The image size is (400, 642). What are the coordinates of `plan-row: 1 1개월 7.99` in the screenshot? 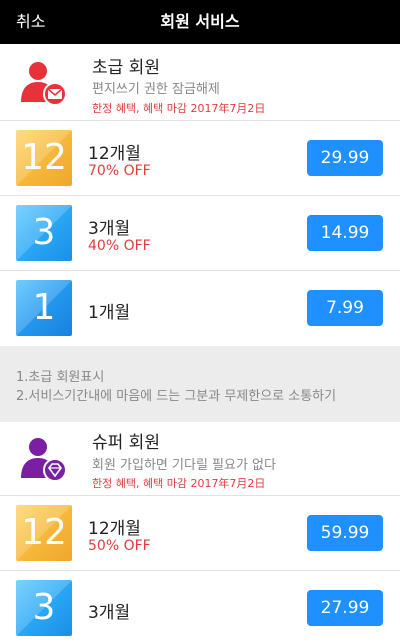 It's located at (200, 307).